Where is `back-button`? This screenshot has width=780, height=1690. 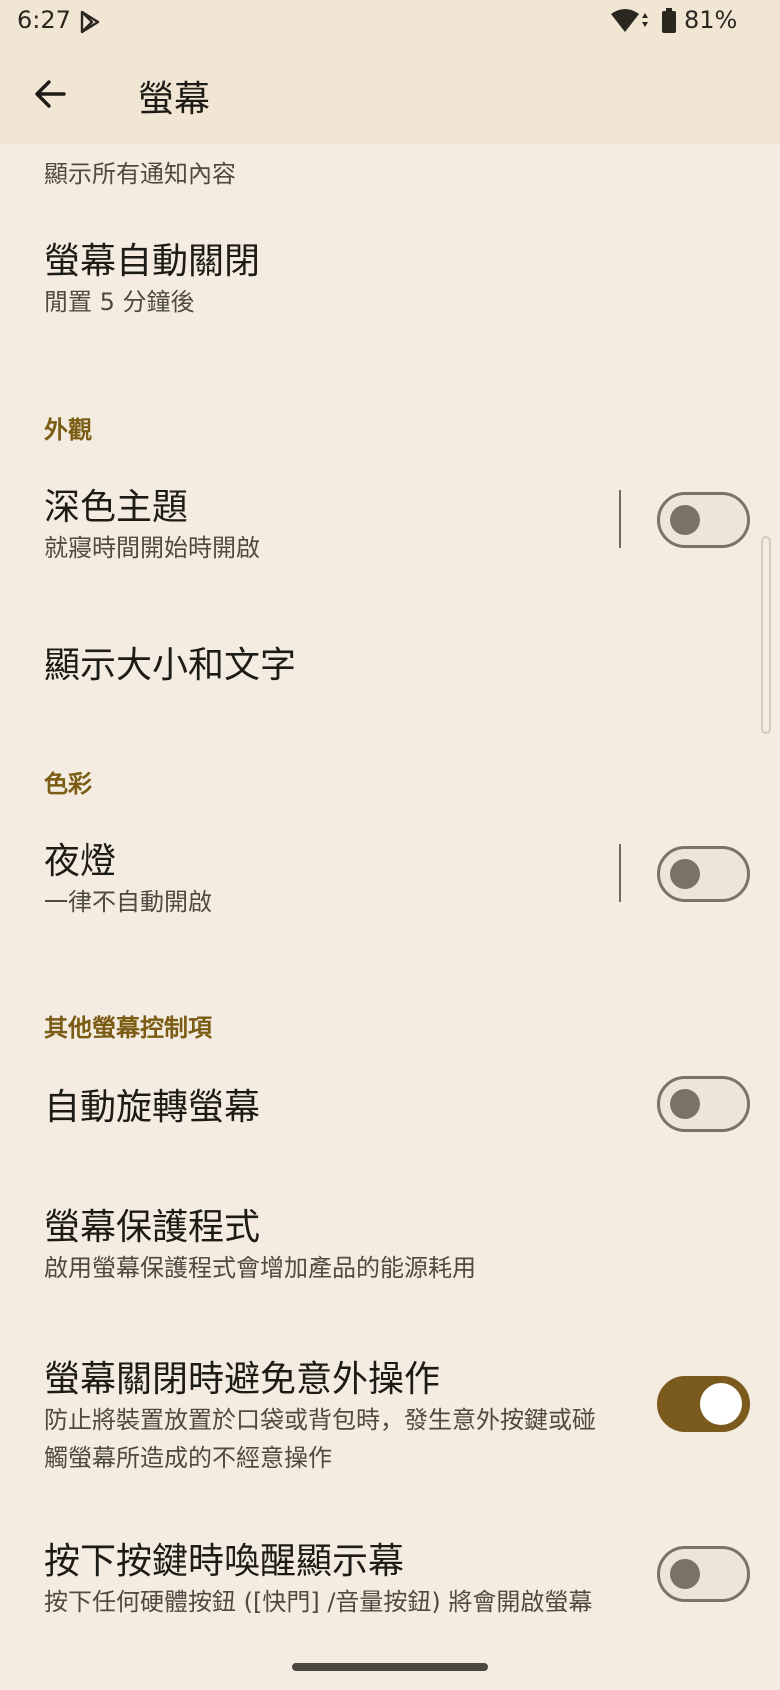
back-button is located at coordinates (50, 94).